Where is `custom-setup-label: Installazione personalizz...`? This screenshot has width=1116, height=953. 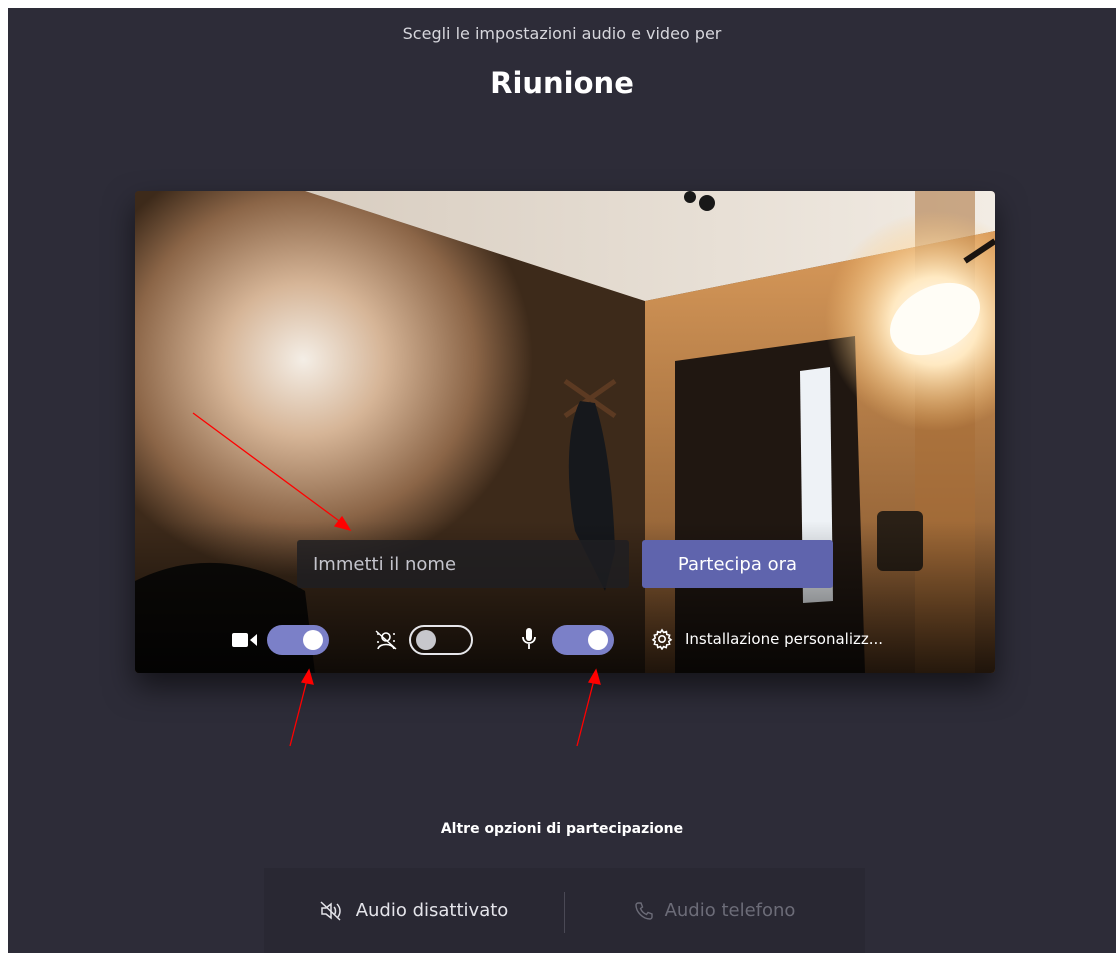
custom-setup-label: Installazione personalizz... is located at coordinates (784, 639).